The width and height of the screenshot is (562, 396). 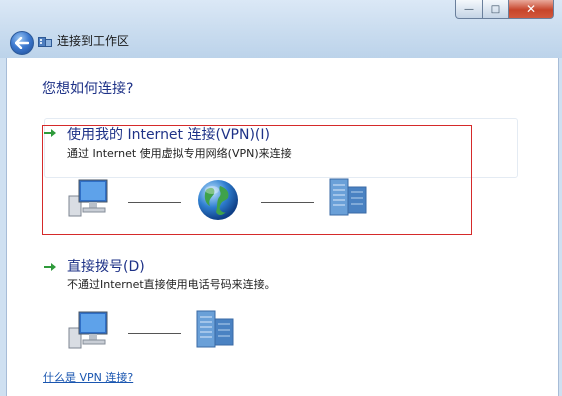 I want to click on back-arrow-icon, so click(x=22, y=43).